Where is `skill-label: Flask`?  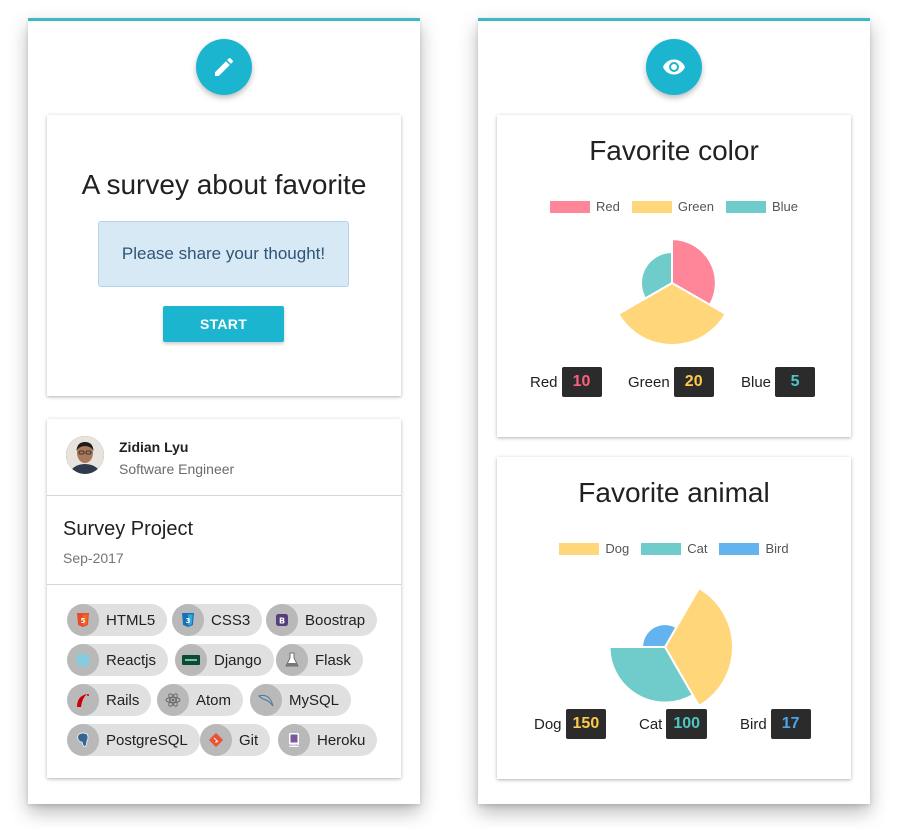
skill-label: Flask is located at coordinates (333, 660).